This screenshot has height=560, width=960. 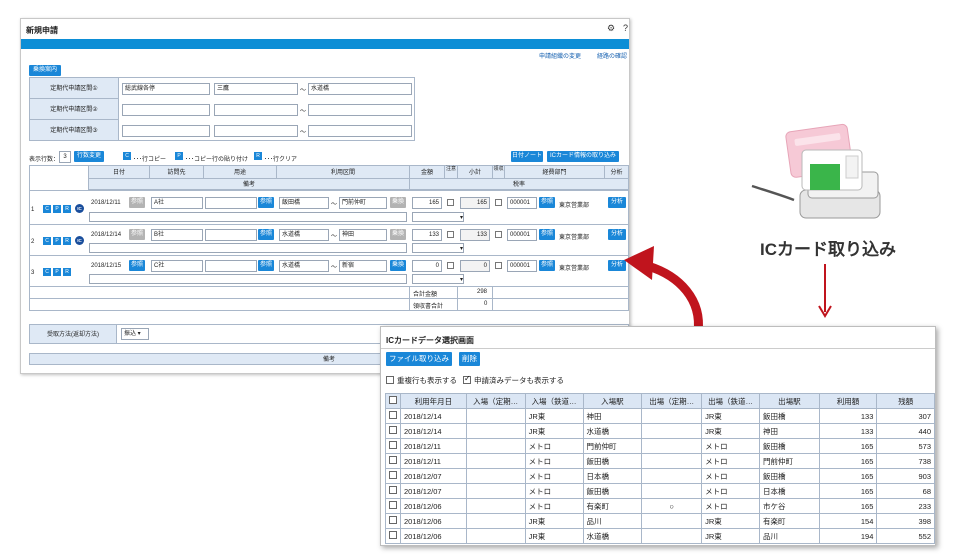 What do you see at coordinates (363, 203) in the screenshot?
I see `row-to: 門前仲町` at bounding box center [363, 203].